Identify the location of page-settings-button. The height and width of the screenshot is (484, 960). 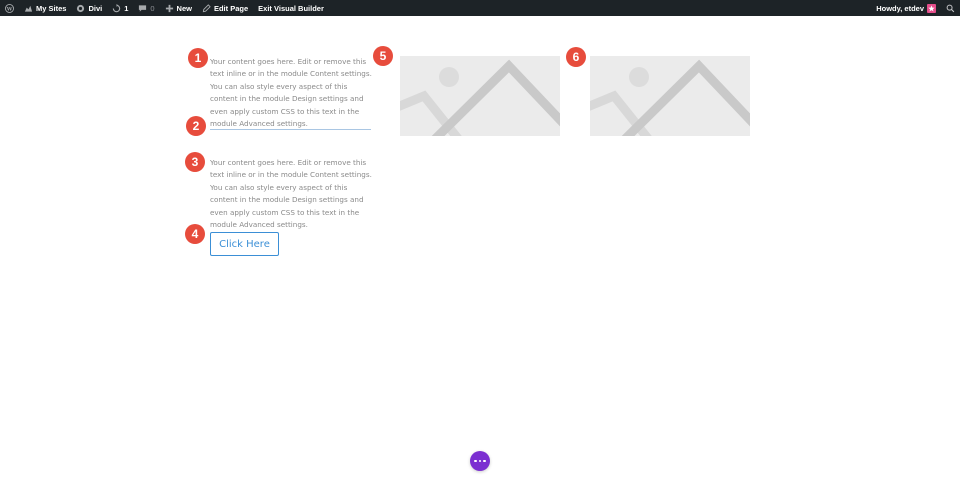
(480, 461).